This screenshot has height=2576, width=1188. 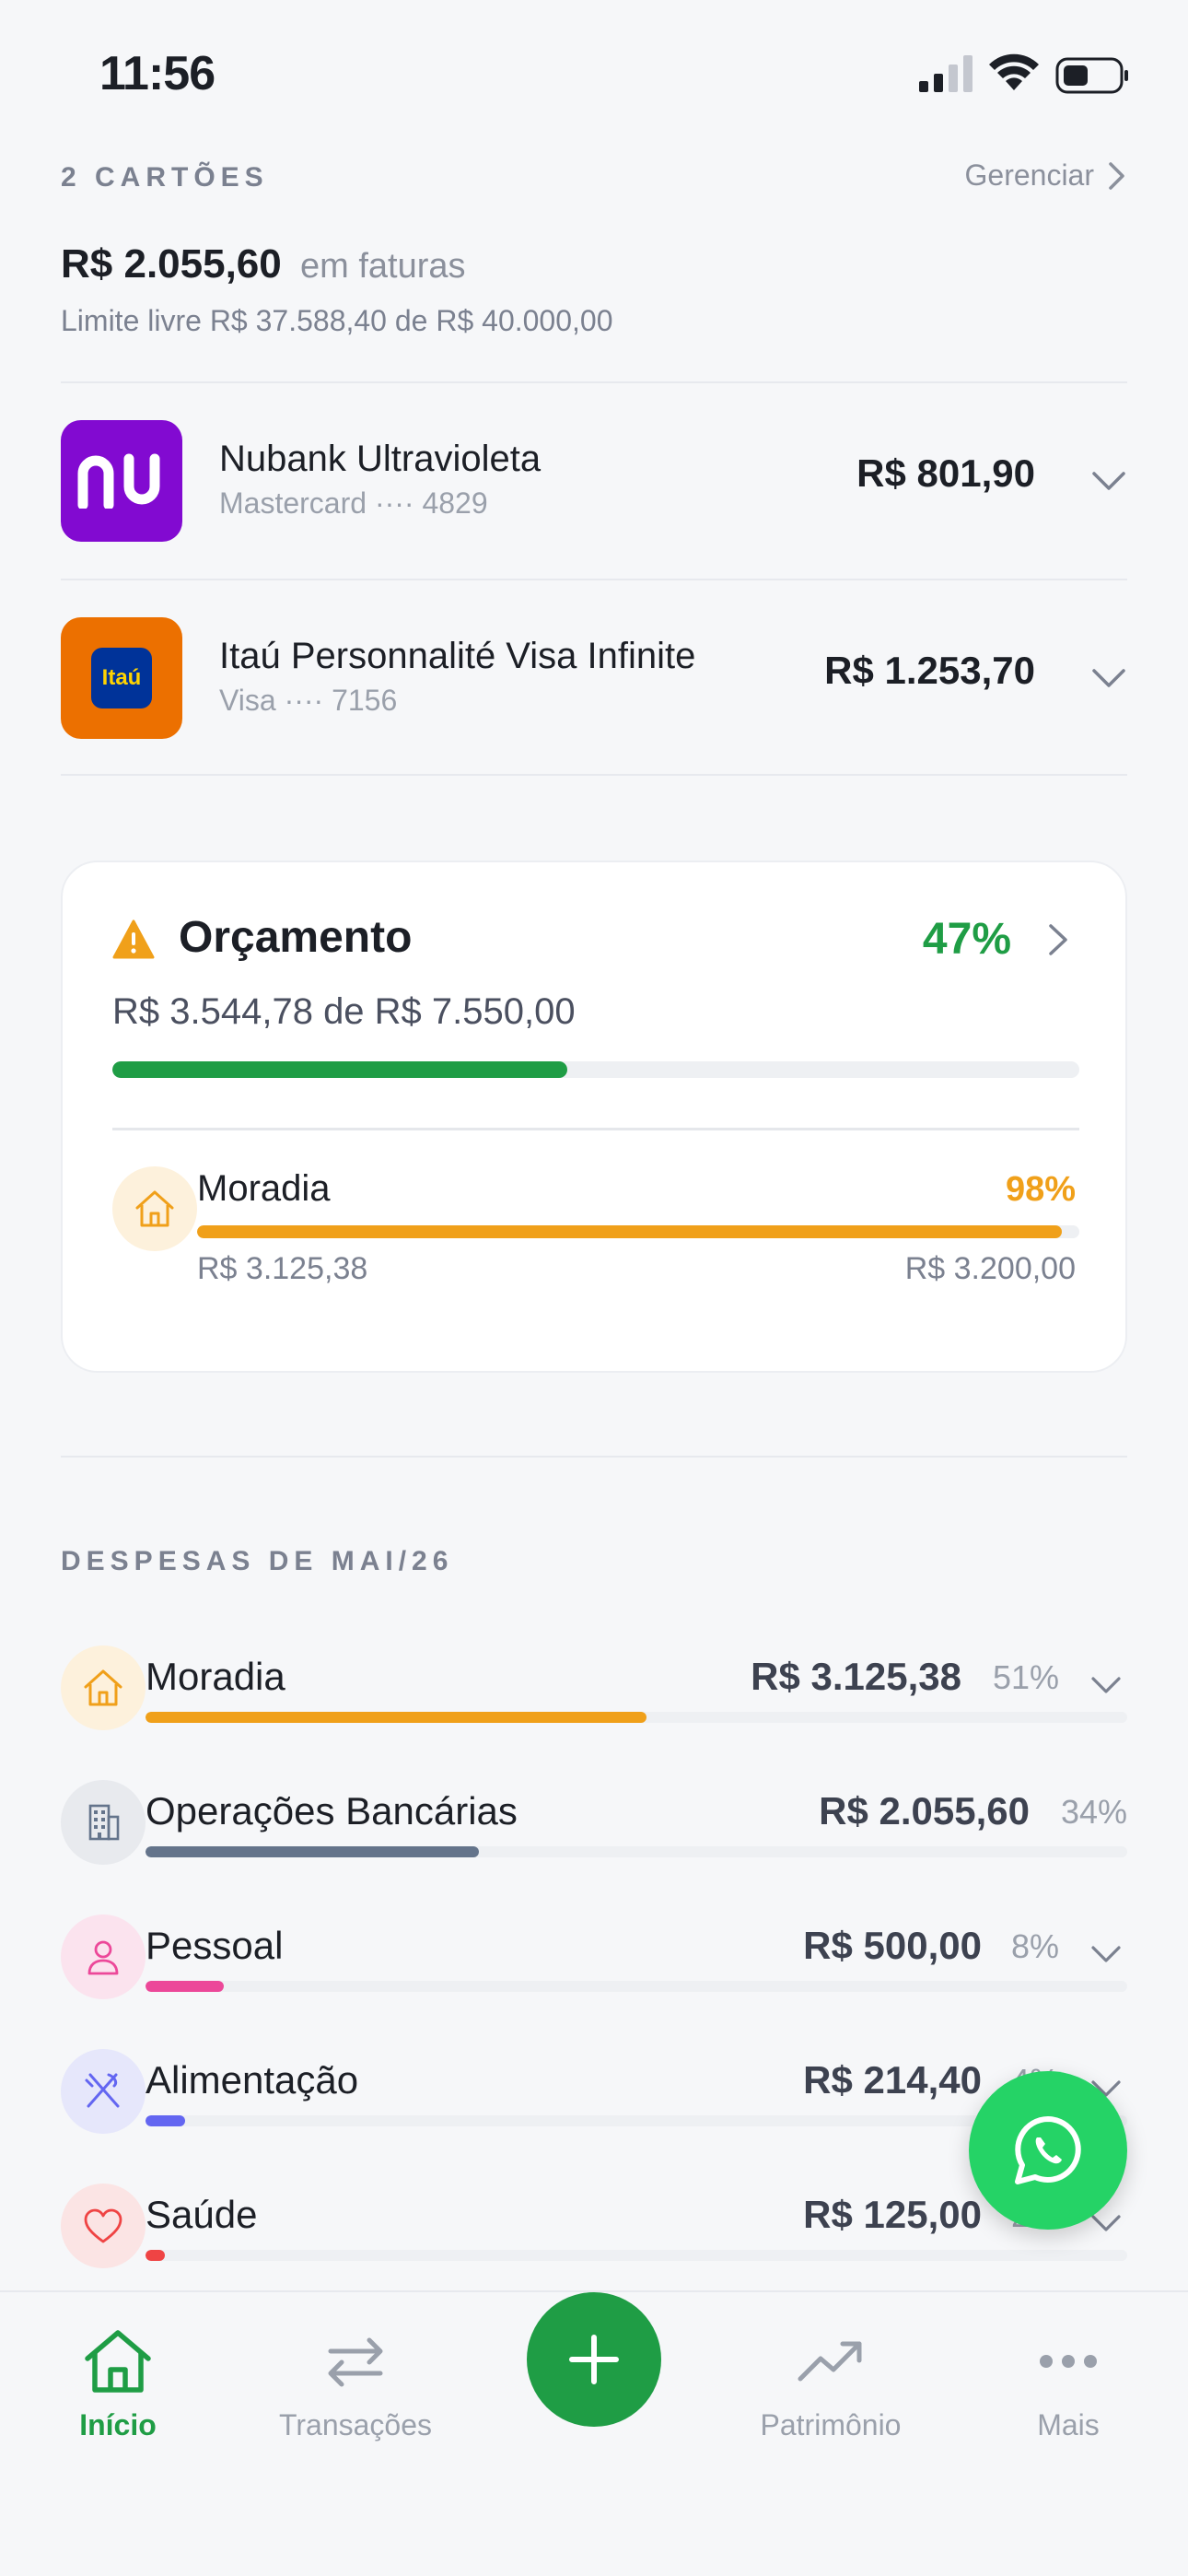 What do you see at coordinates (380, 459) in the screenshot?
I see `card-name: Nubank Ultravioleta` at bounding box center [380, 459].